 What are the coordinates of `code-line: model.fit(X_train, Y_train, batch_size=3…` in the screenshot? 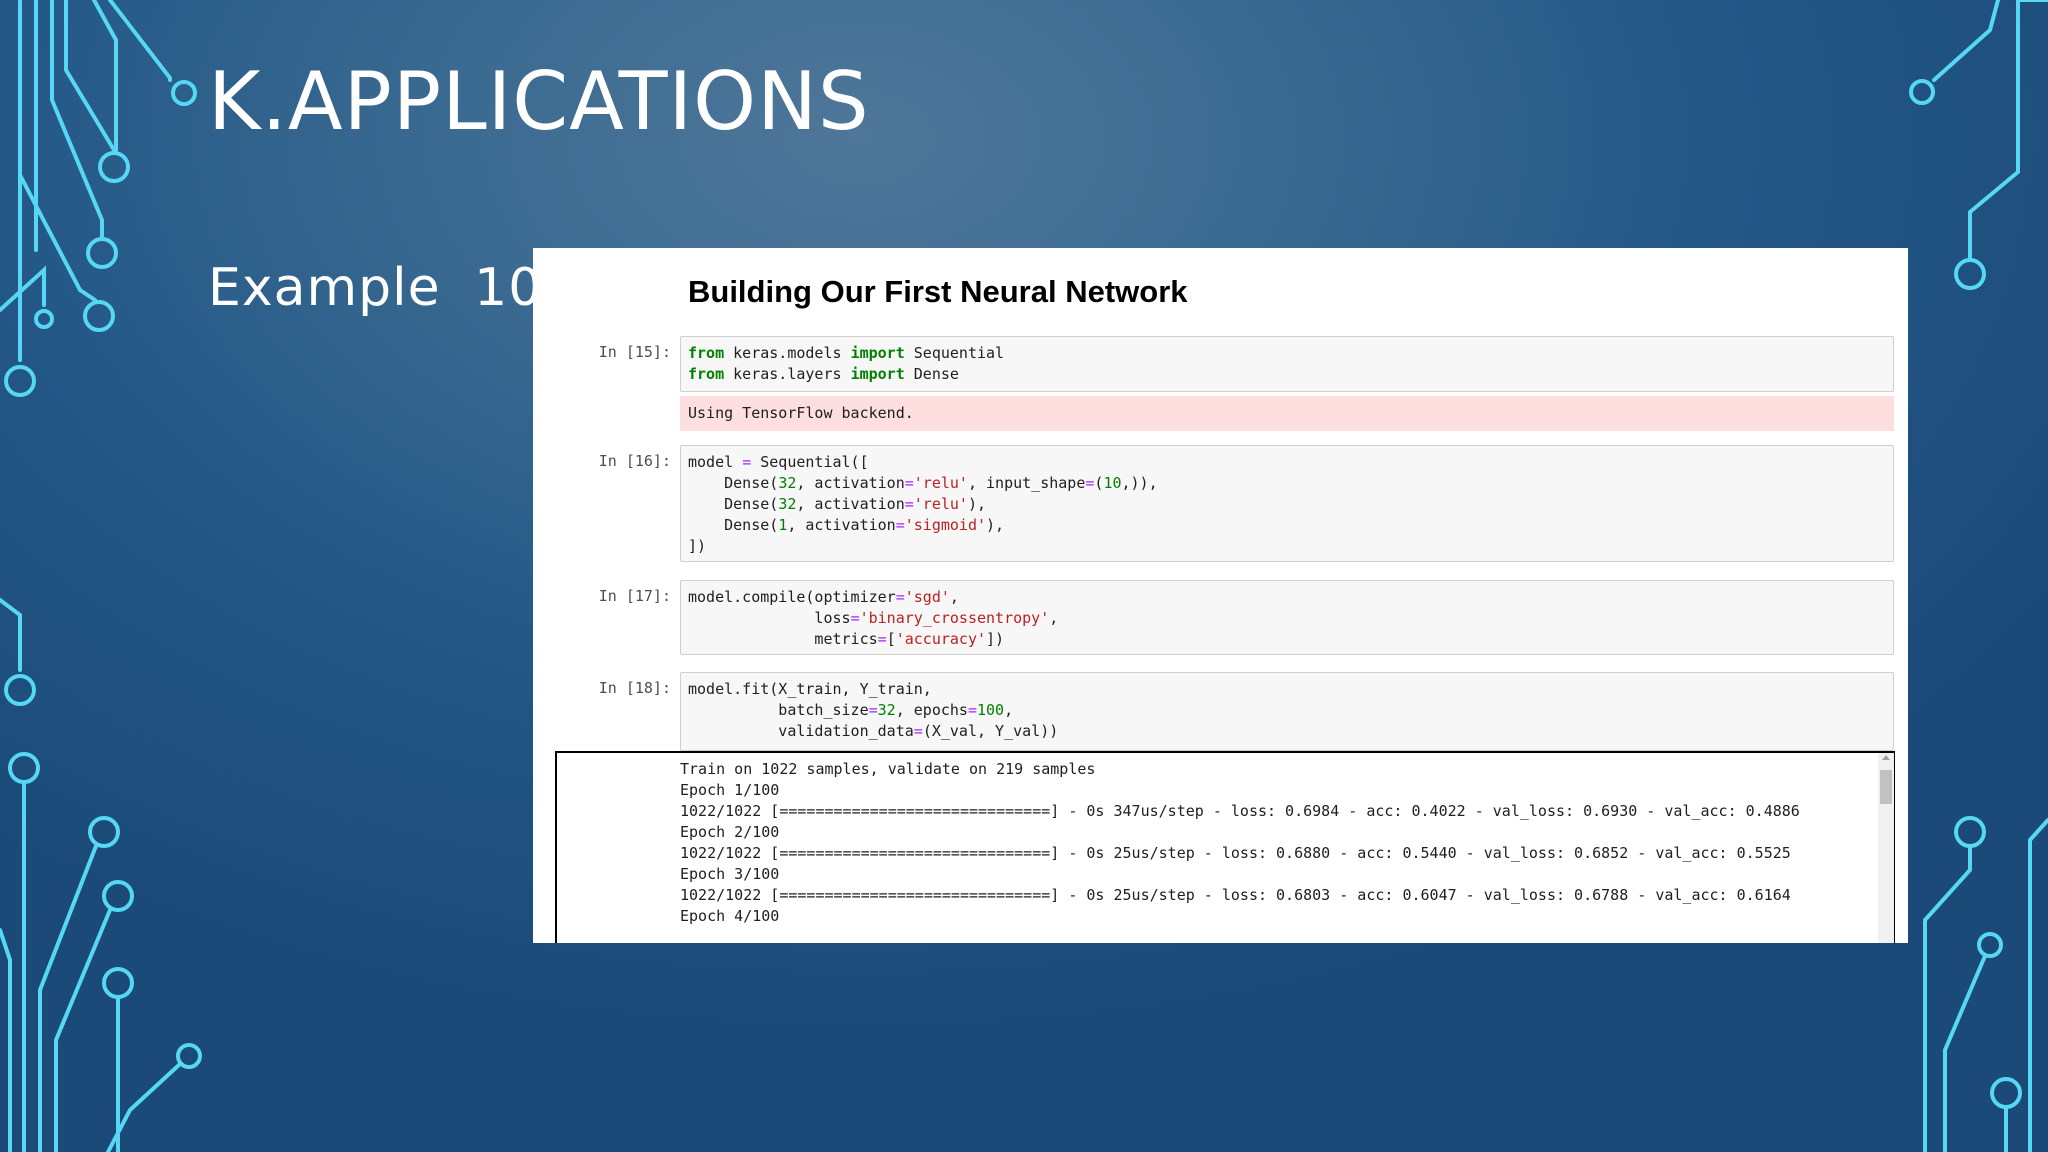 It's located at (873, 710).